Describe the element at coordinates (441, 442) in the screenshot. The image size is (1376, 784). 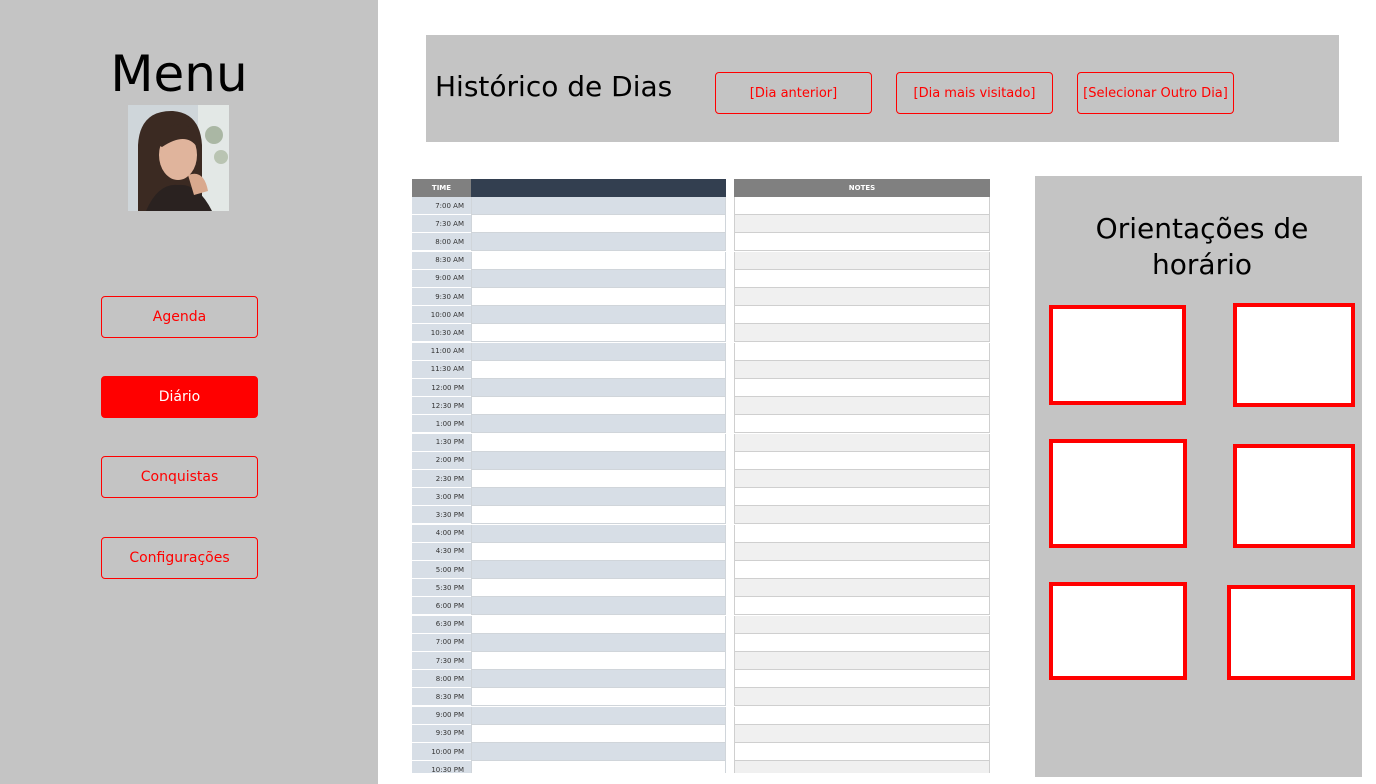
I see `time-cell: 1:30 PM` at that location.